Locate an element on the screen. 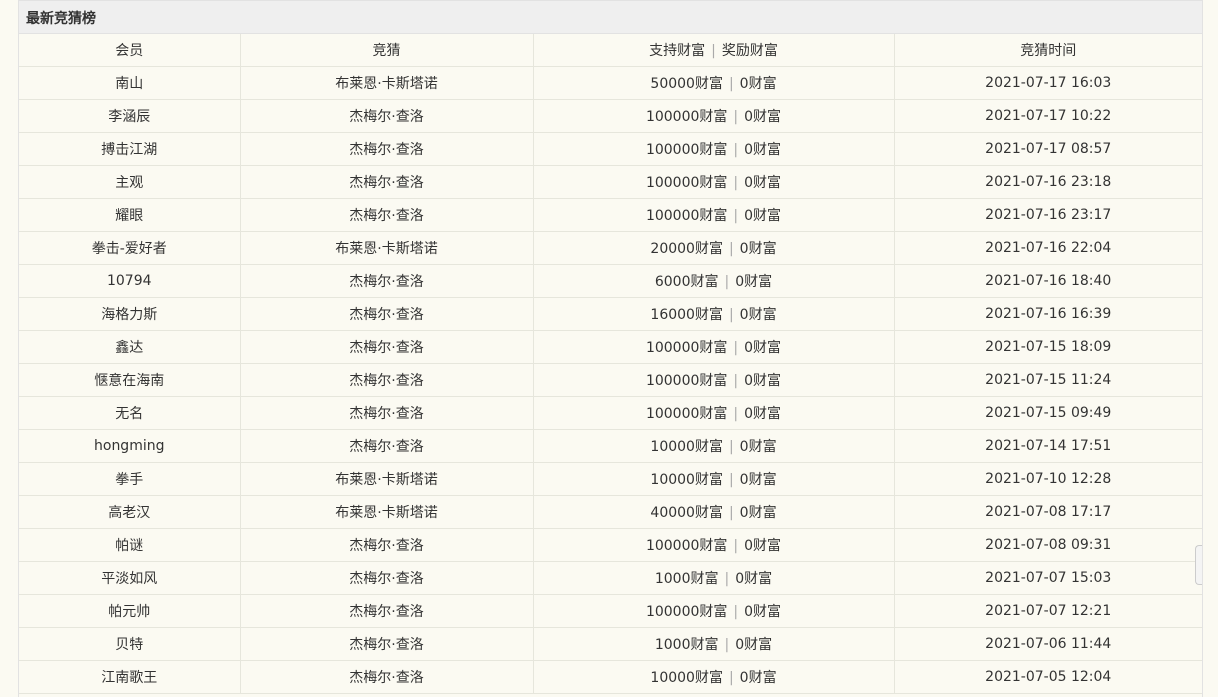  member-cell: 李涵辰 is located at coordinates (130, 116).